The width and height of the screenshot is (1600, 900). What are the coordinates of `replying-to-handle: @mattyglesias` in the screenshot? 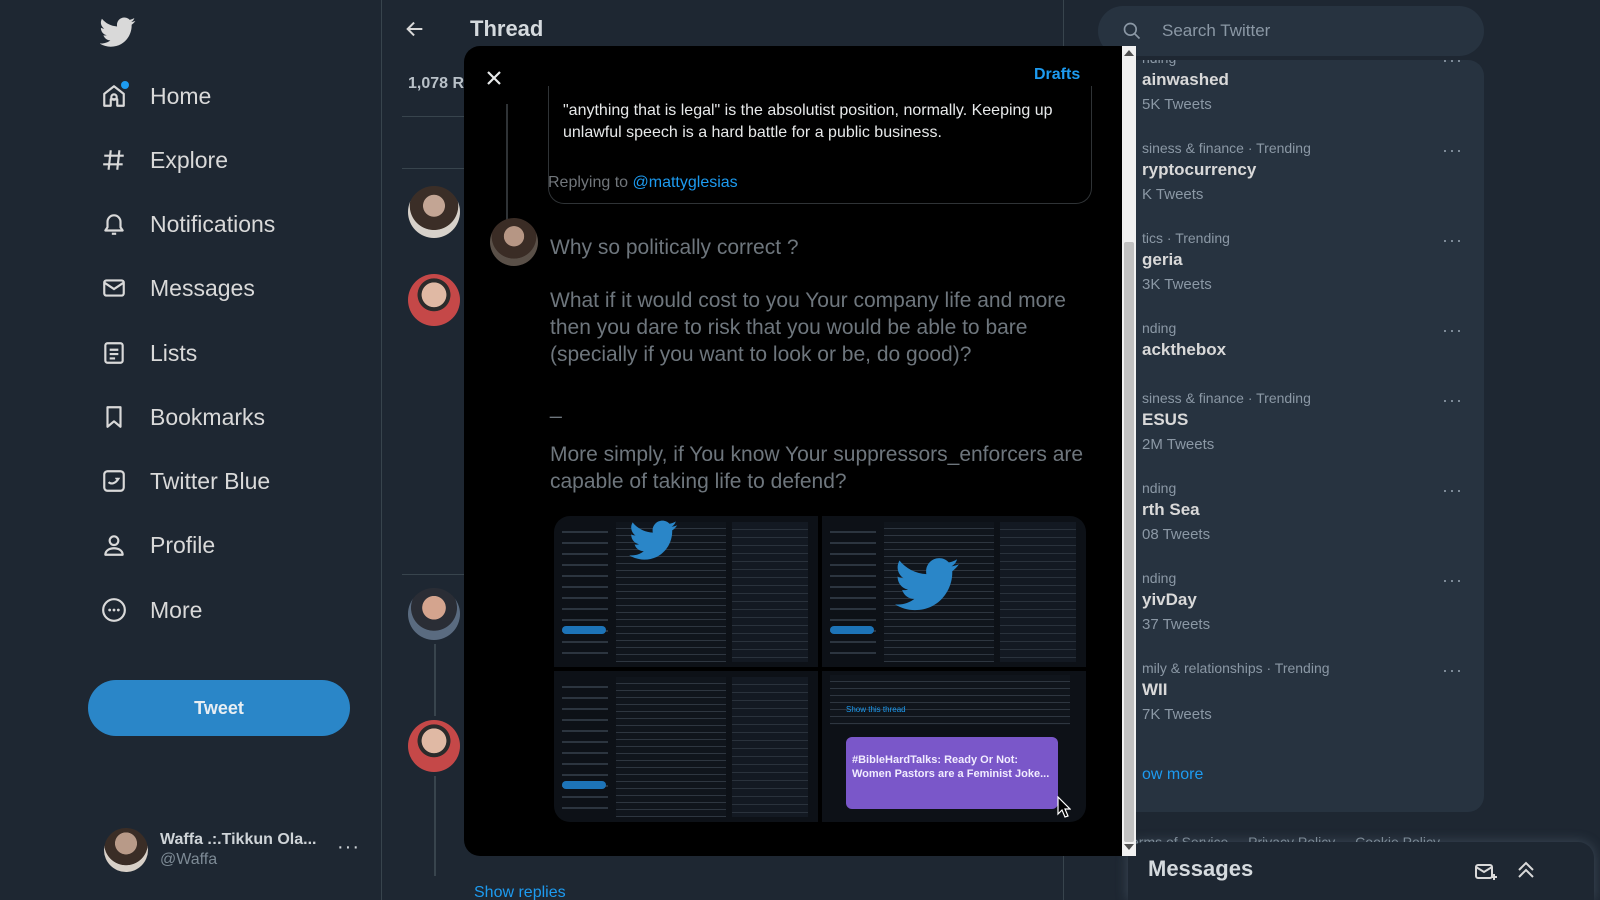 It's located at (685, 182).